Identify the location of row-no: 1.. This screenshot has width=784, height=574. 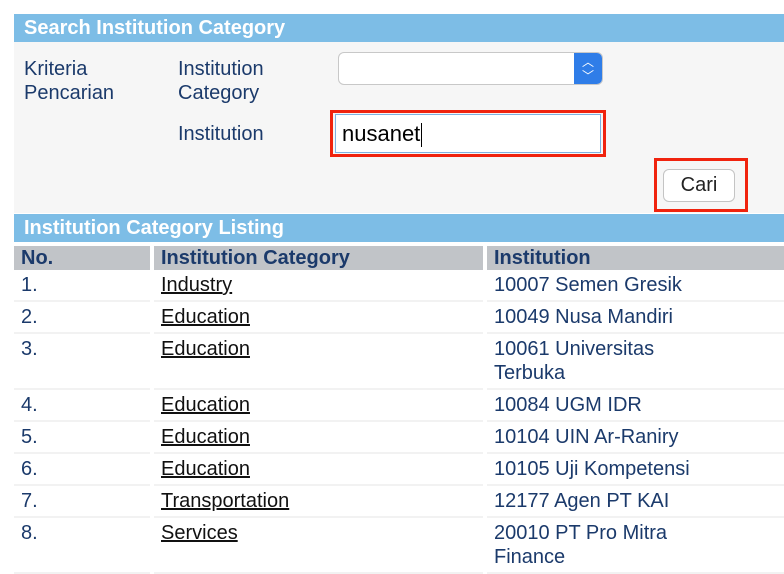
(82, 286).